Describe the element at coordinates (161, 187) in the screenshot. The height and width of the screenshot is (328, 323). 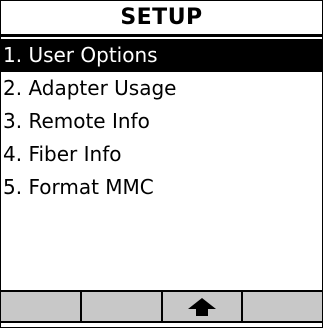
I see `menu-item-format-mmc: 5. Format MMC` at that location.